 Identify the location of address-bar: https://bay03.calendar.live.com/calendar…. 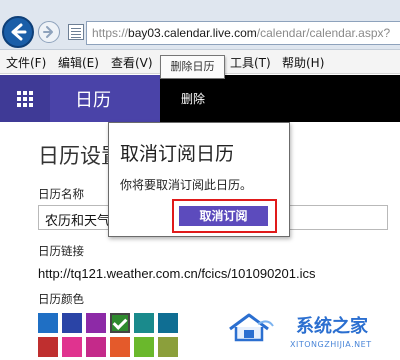
(200, 25).